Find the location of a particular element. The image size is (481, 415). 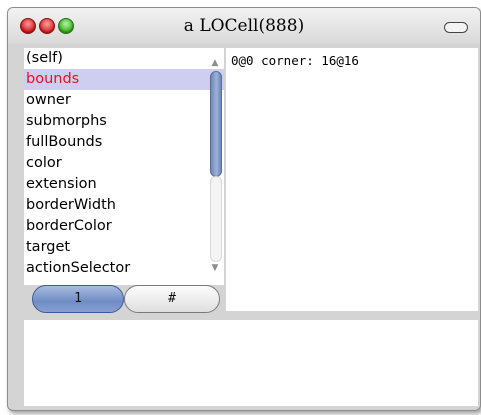

list-item: borderColor is located at coordinates (124, 226).